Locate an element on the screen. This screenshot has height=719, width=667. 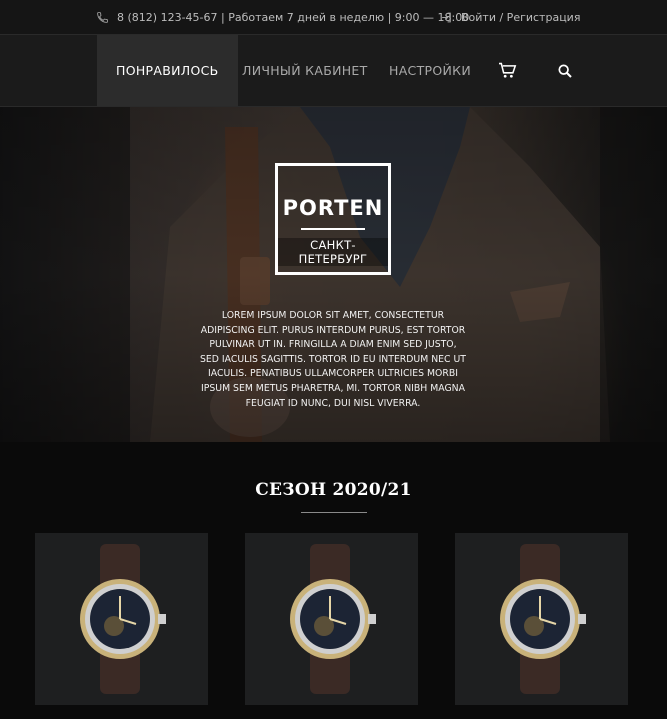
auth-text: Войти / Регистрация is located at coordinates (520, 17).